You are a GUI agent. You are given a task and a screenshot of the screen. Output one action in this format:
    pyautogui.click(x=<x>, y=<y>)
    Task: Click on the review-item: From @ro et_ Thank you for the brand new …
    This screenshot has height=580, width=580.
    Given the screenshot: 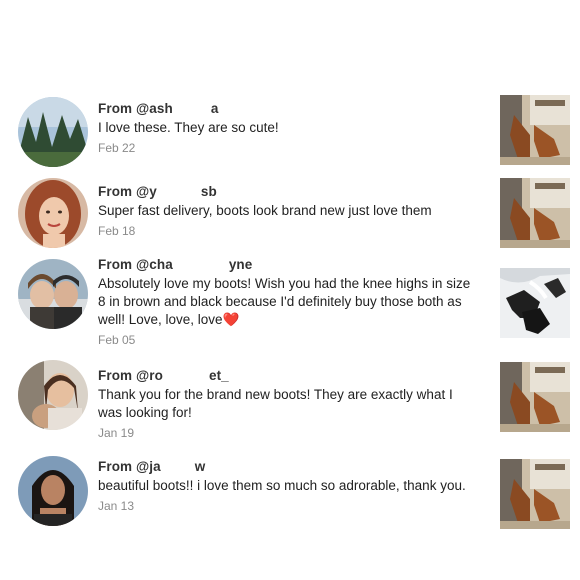 What is the action you would take?
    pyautogui.click(x=290, y=401)
    